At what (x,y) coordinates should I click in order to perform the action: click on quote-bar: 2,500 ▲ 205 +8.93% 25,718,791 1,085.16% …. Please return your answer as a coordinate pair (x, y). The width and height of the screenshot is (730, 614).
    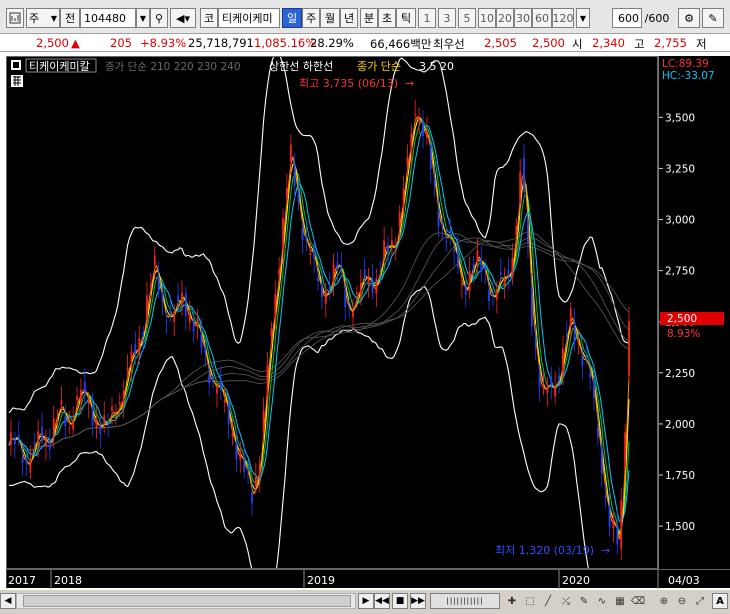
    Looking at the image, I should click on (365, 43).